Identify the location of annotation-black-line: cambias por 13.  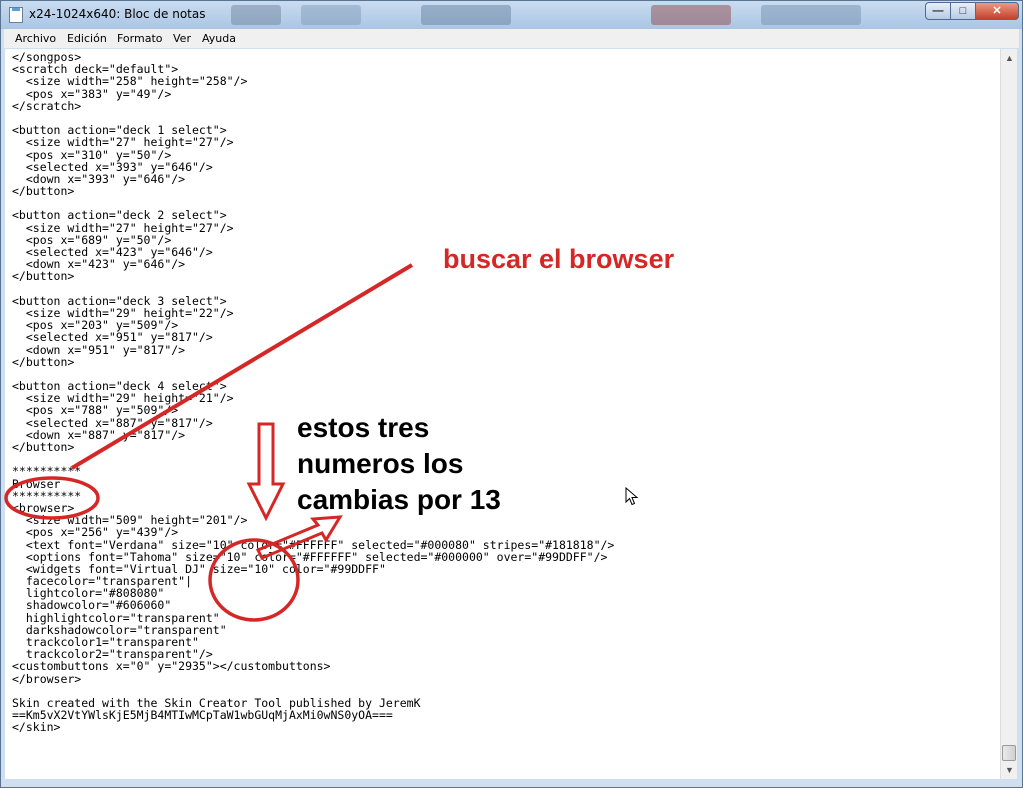
(399, 499).